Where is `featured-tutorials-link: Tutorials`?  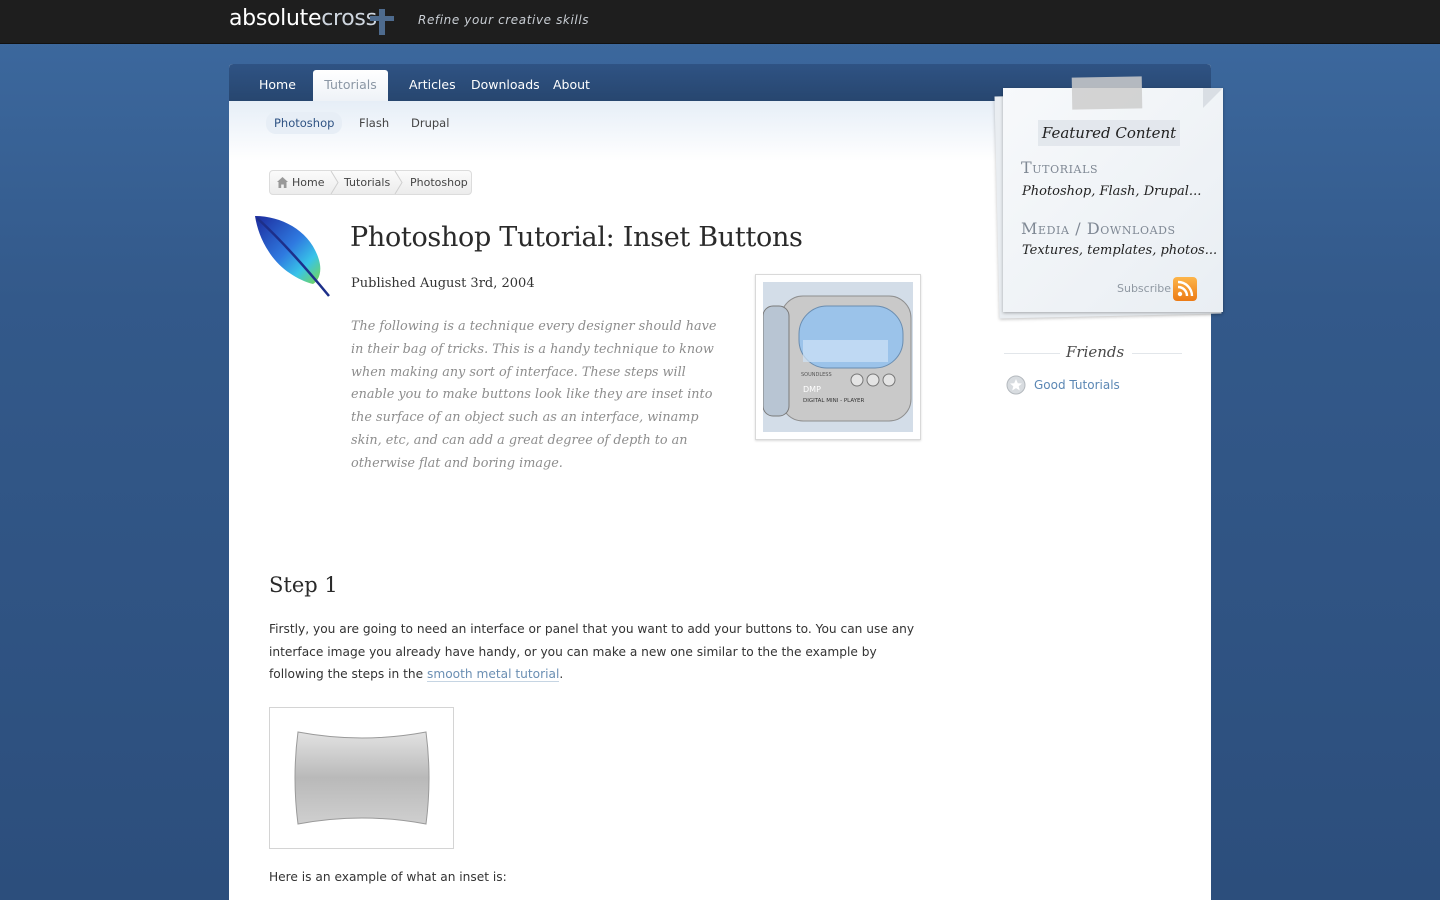 featured-tutorials-link: Tutorials is located at coordinates (1059, 167).